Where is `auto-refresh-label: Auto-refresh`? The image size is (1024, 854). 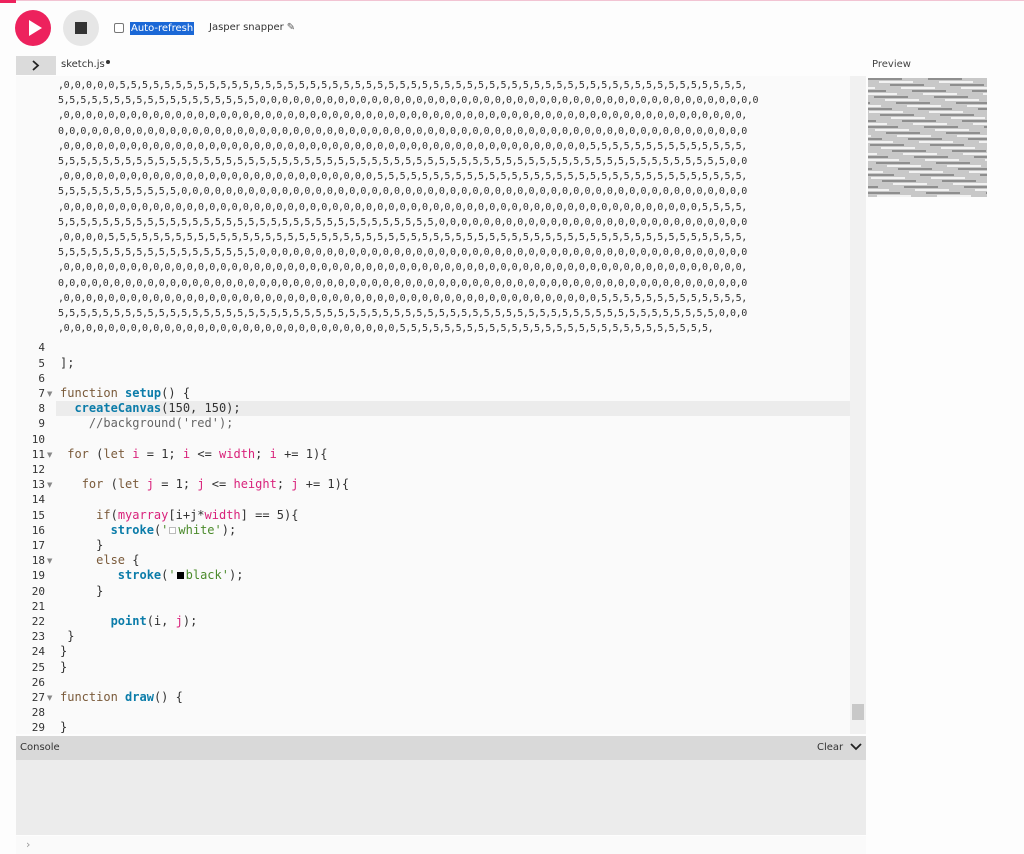
auto-refresh-label: Auto-refresh is located at coordinates (162, 28).